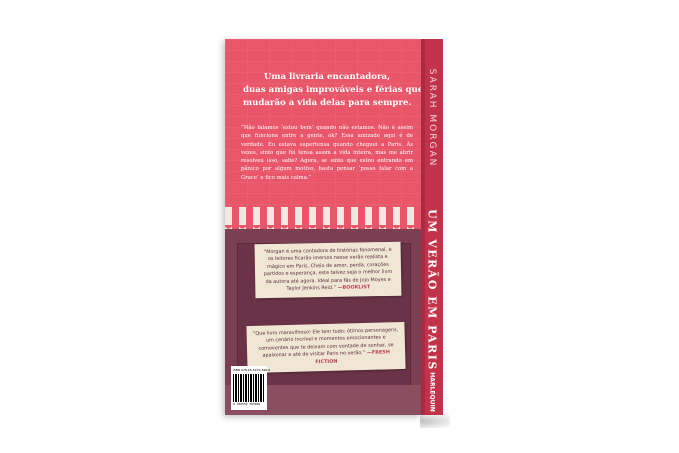 The image size is (679, 453). I want to click on barcode-label: ISBN 978-65-5970-396-6 9 786559 703966, so click(251, 388).